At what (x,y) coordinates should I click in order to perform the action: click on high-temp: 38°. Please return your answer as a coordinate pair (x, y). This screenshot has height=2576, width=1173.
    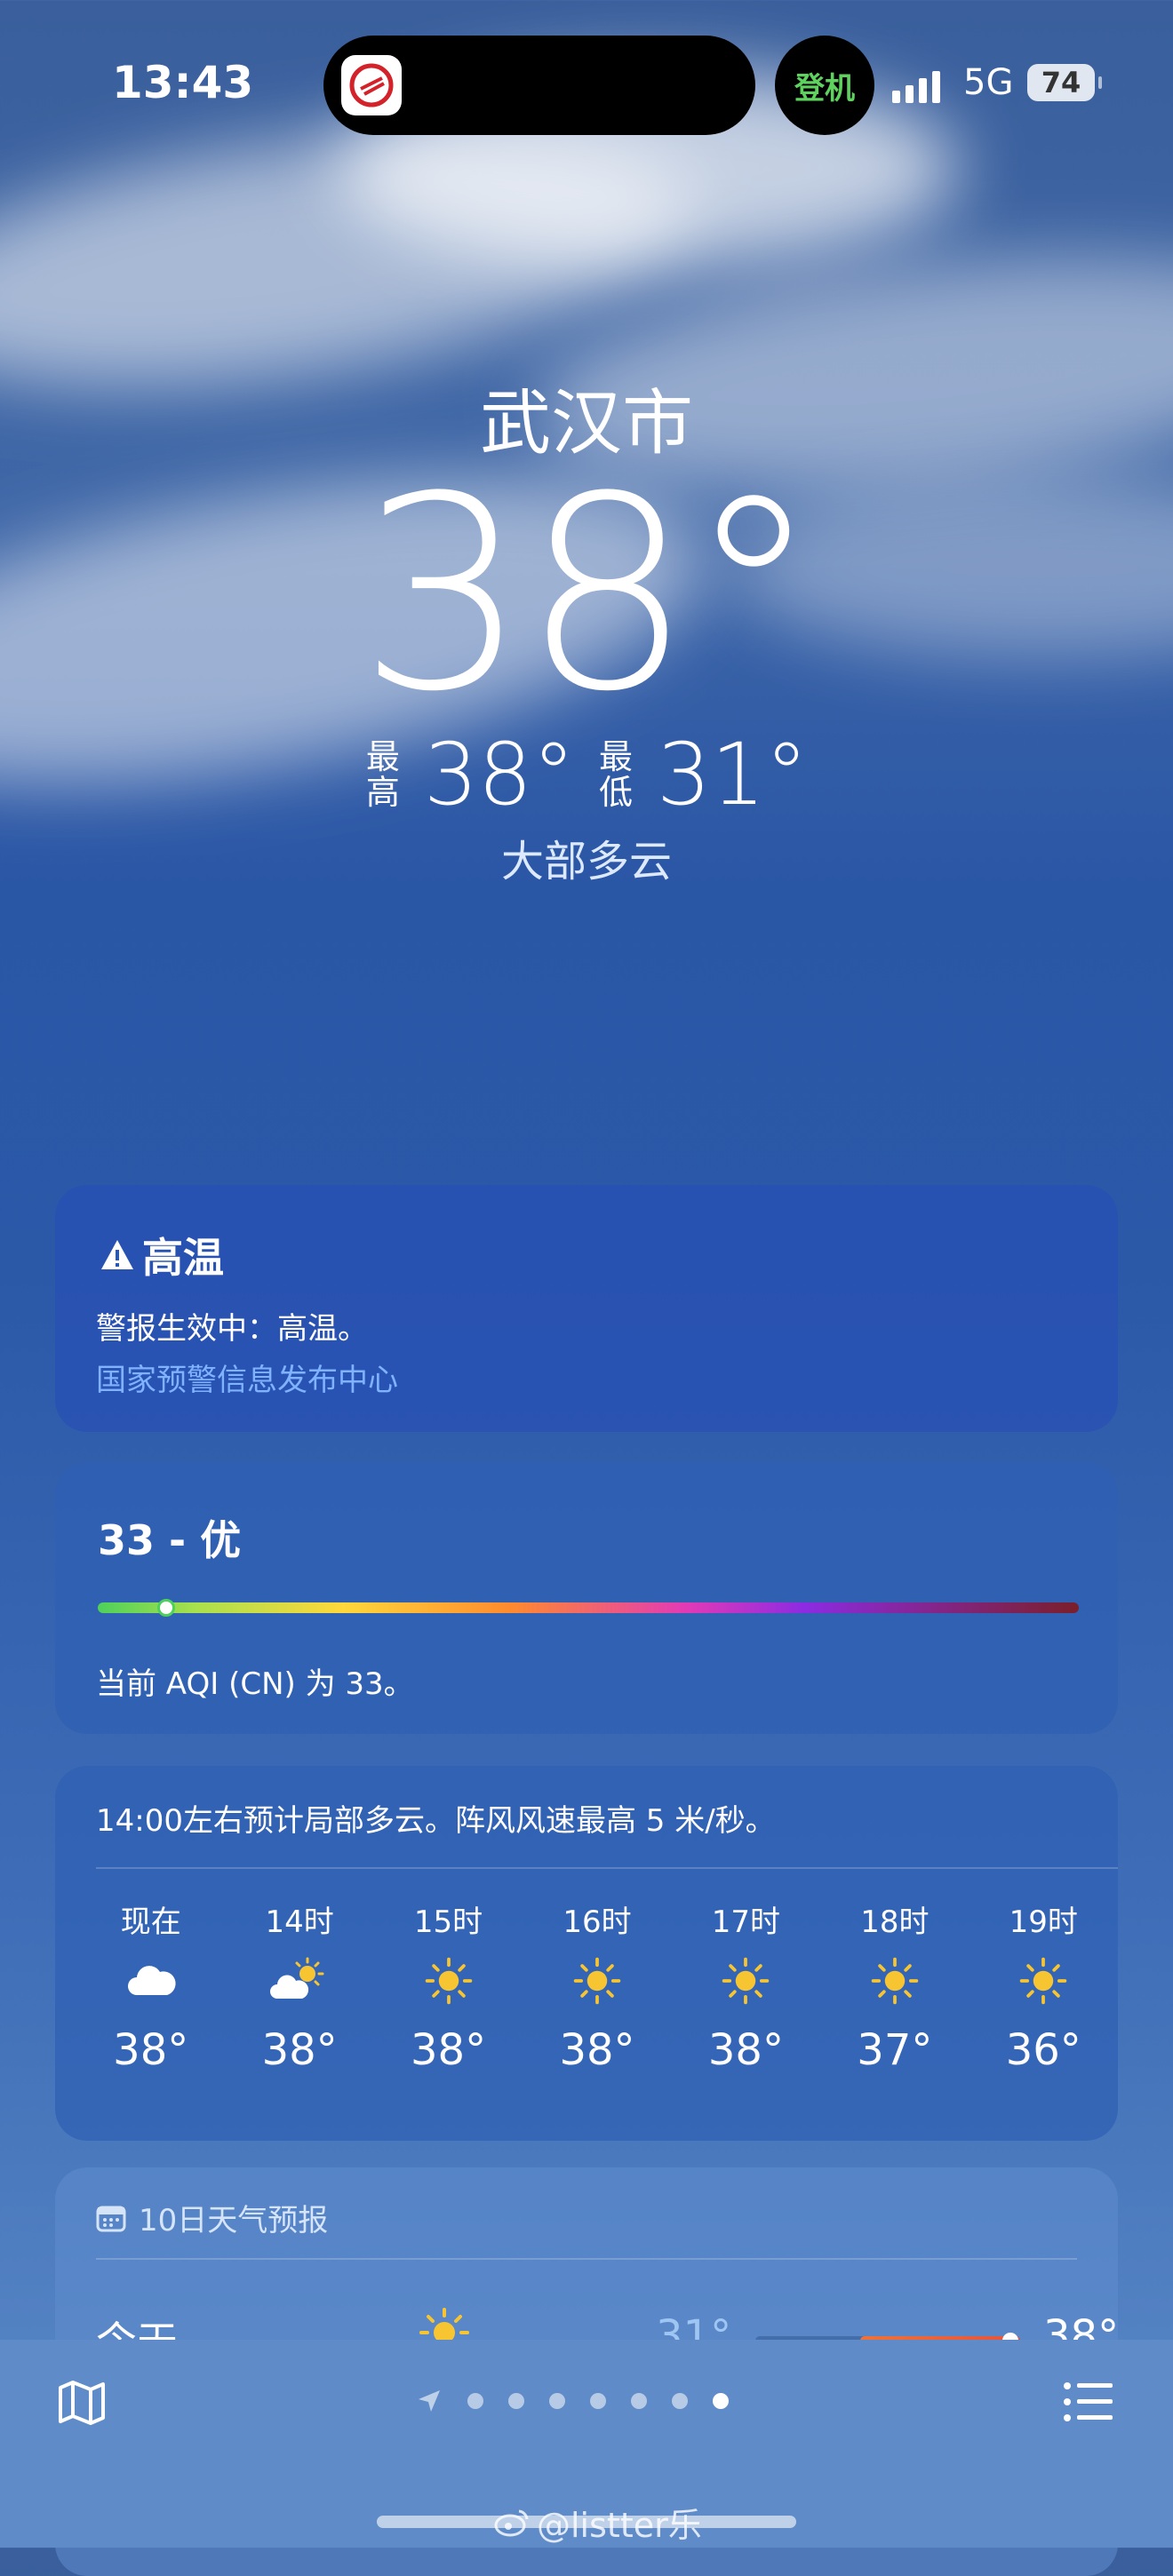
    Looking at the image, I should click on (499, 774).